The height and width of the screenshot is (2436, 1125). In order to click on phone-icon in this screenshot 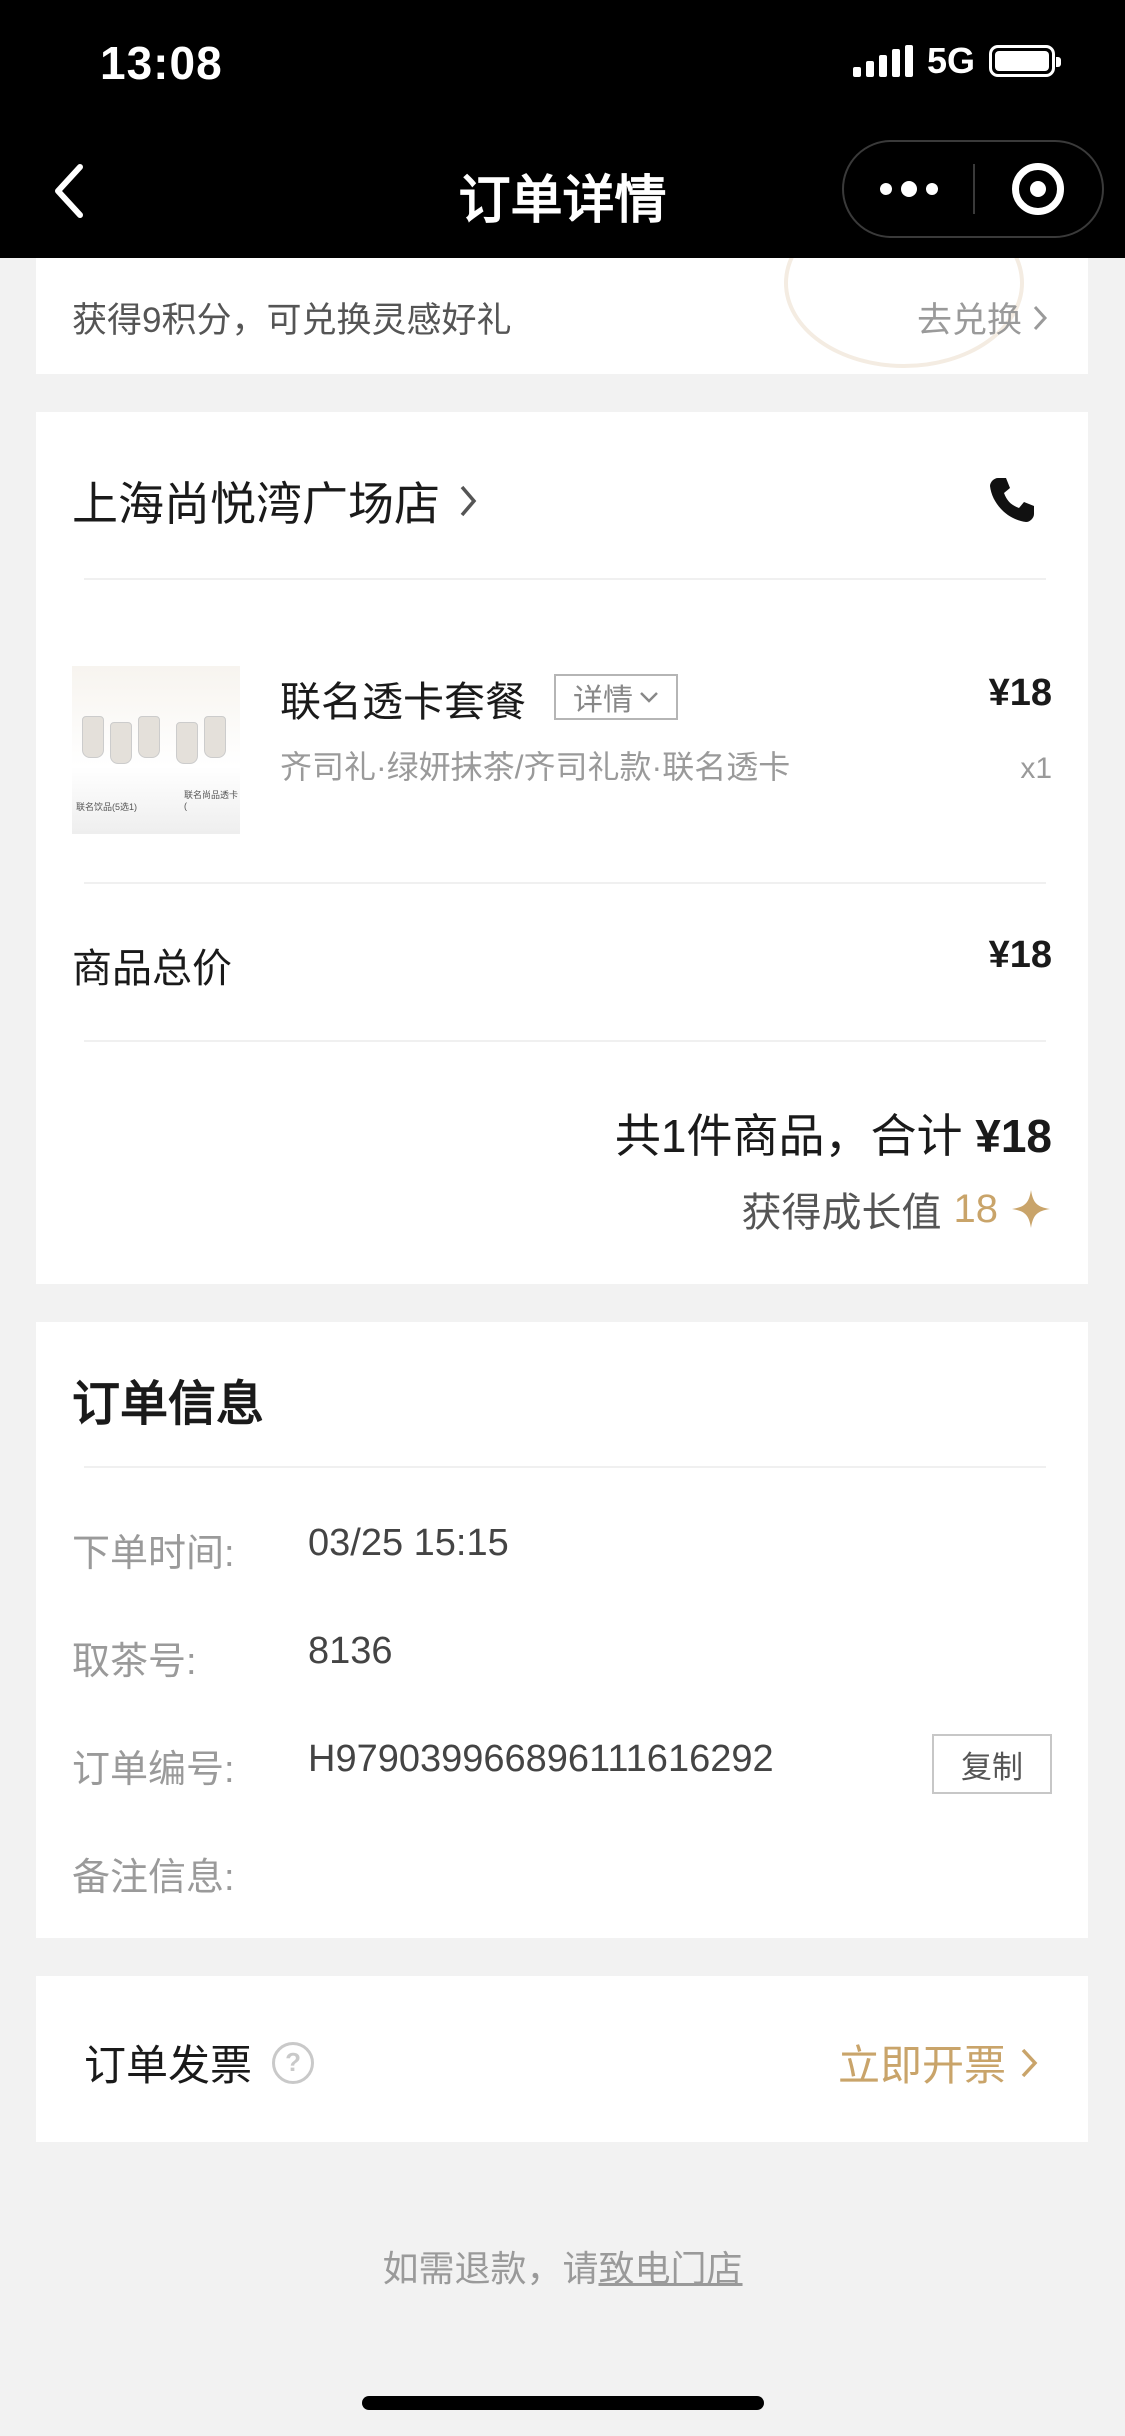, I will do `click(1012, 500)`.